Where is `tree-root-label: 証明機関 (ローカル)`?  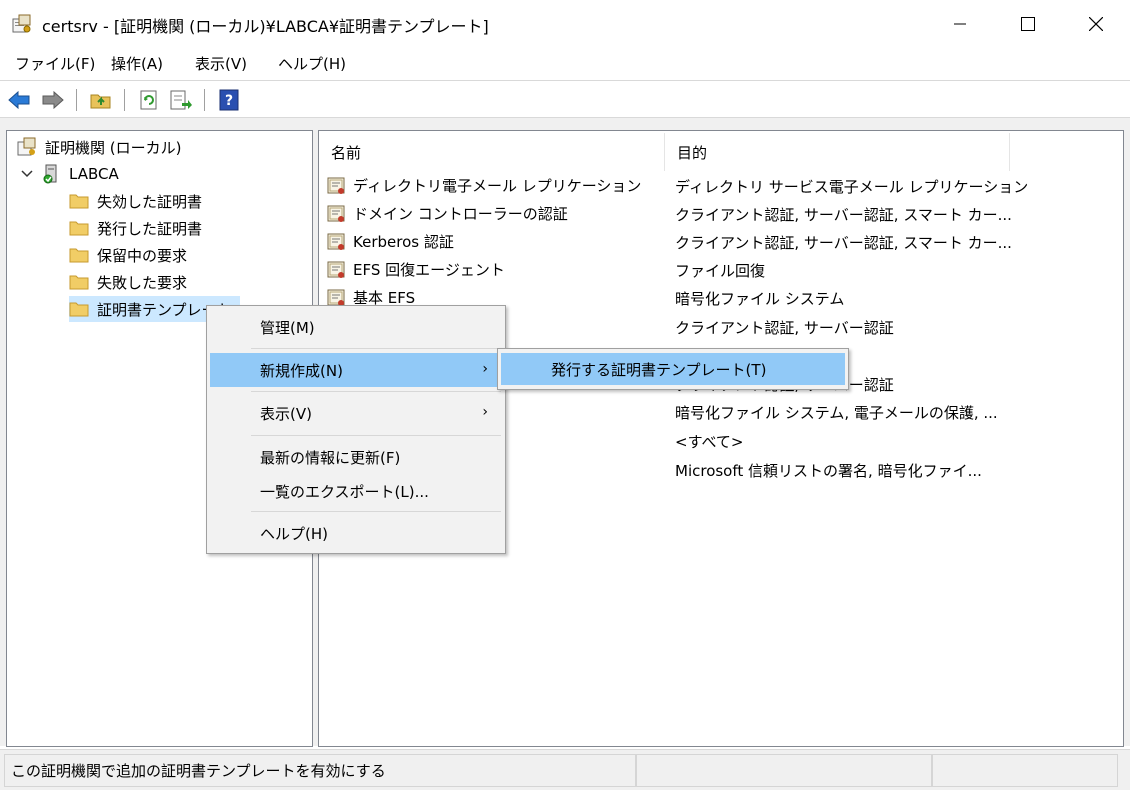
tree-root-label: 証明機関 (ローカル) is located at coordinates (113, 147).